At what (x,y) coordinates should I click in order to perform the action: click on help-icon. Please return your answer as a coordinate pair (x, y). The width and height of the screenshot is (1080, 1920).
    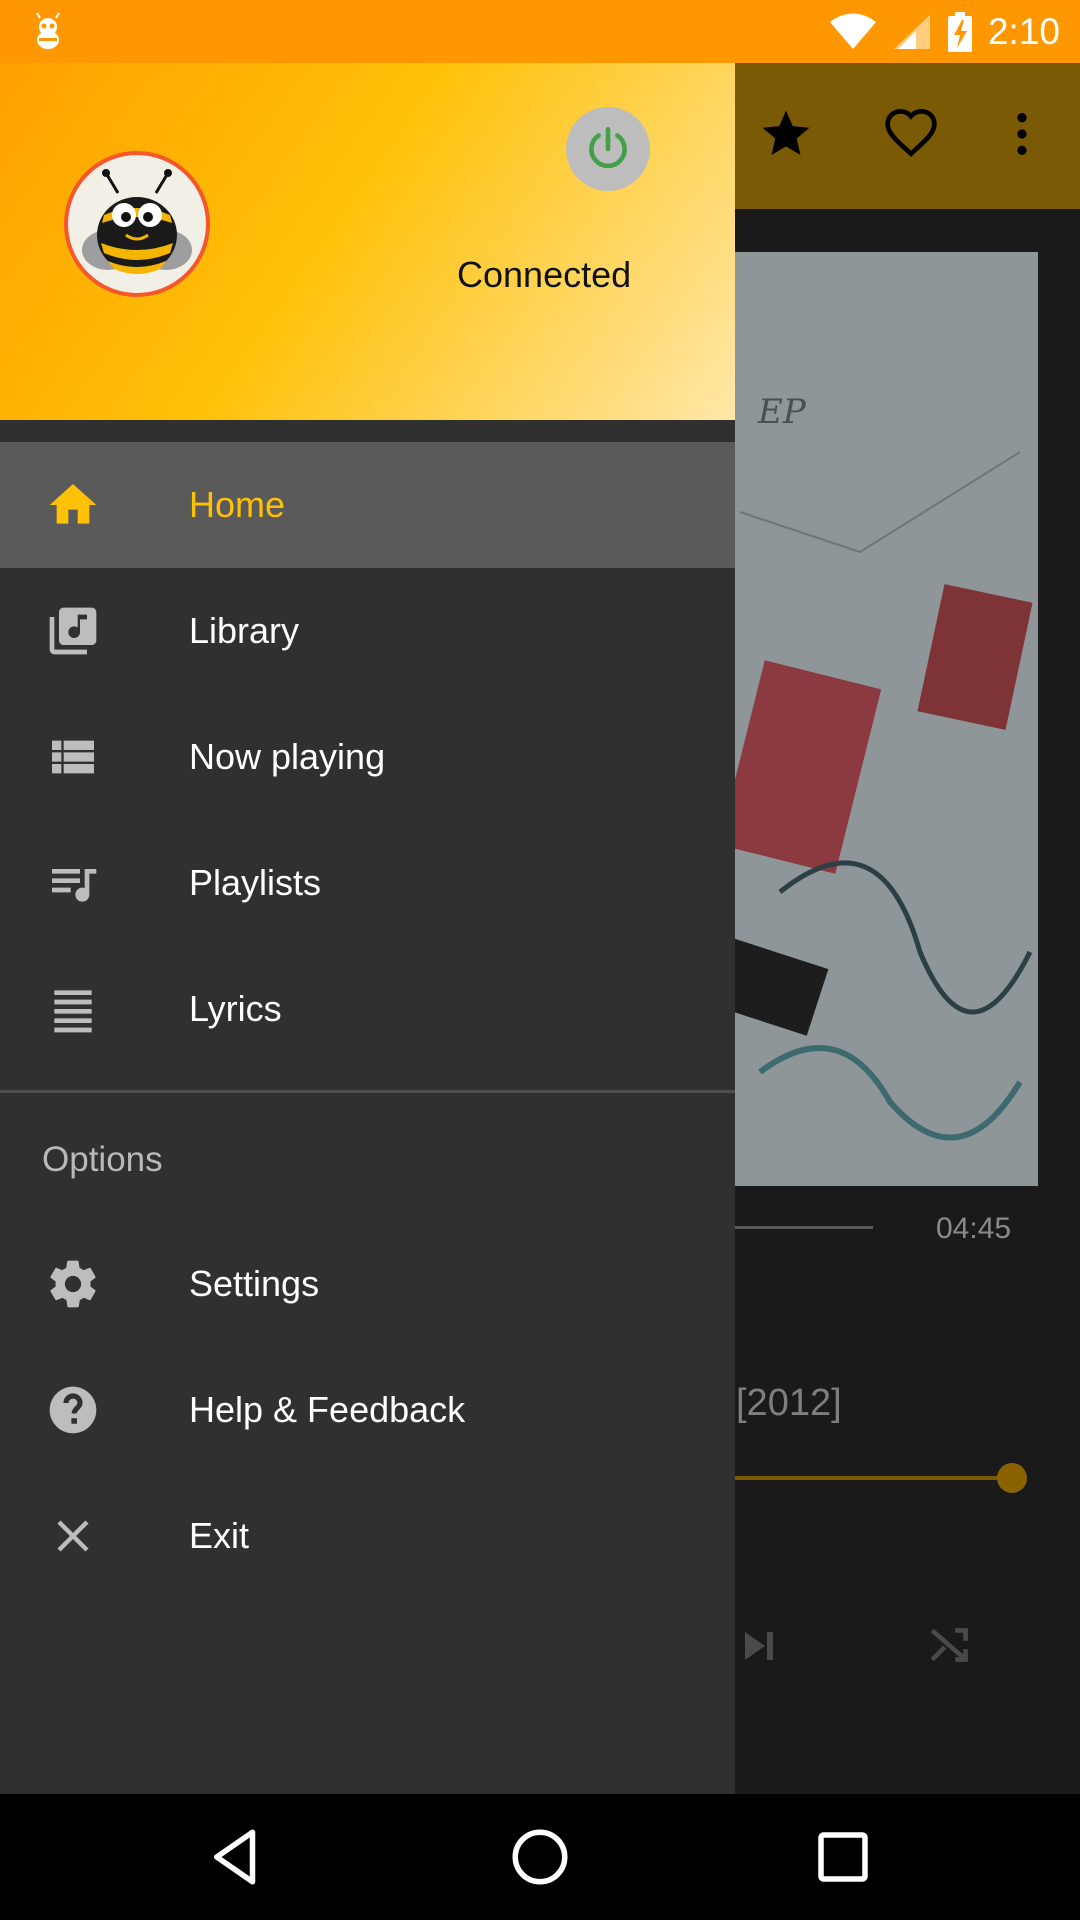
    Looking at the image, I should click on (73, 1410).